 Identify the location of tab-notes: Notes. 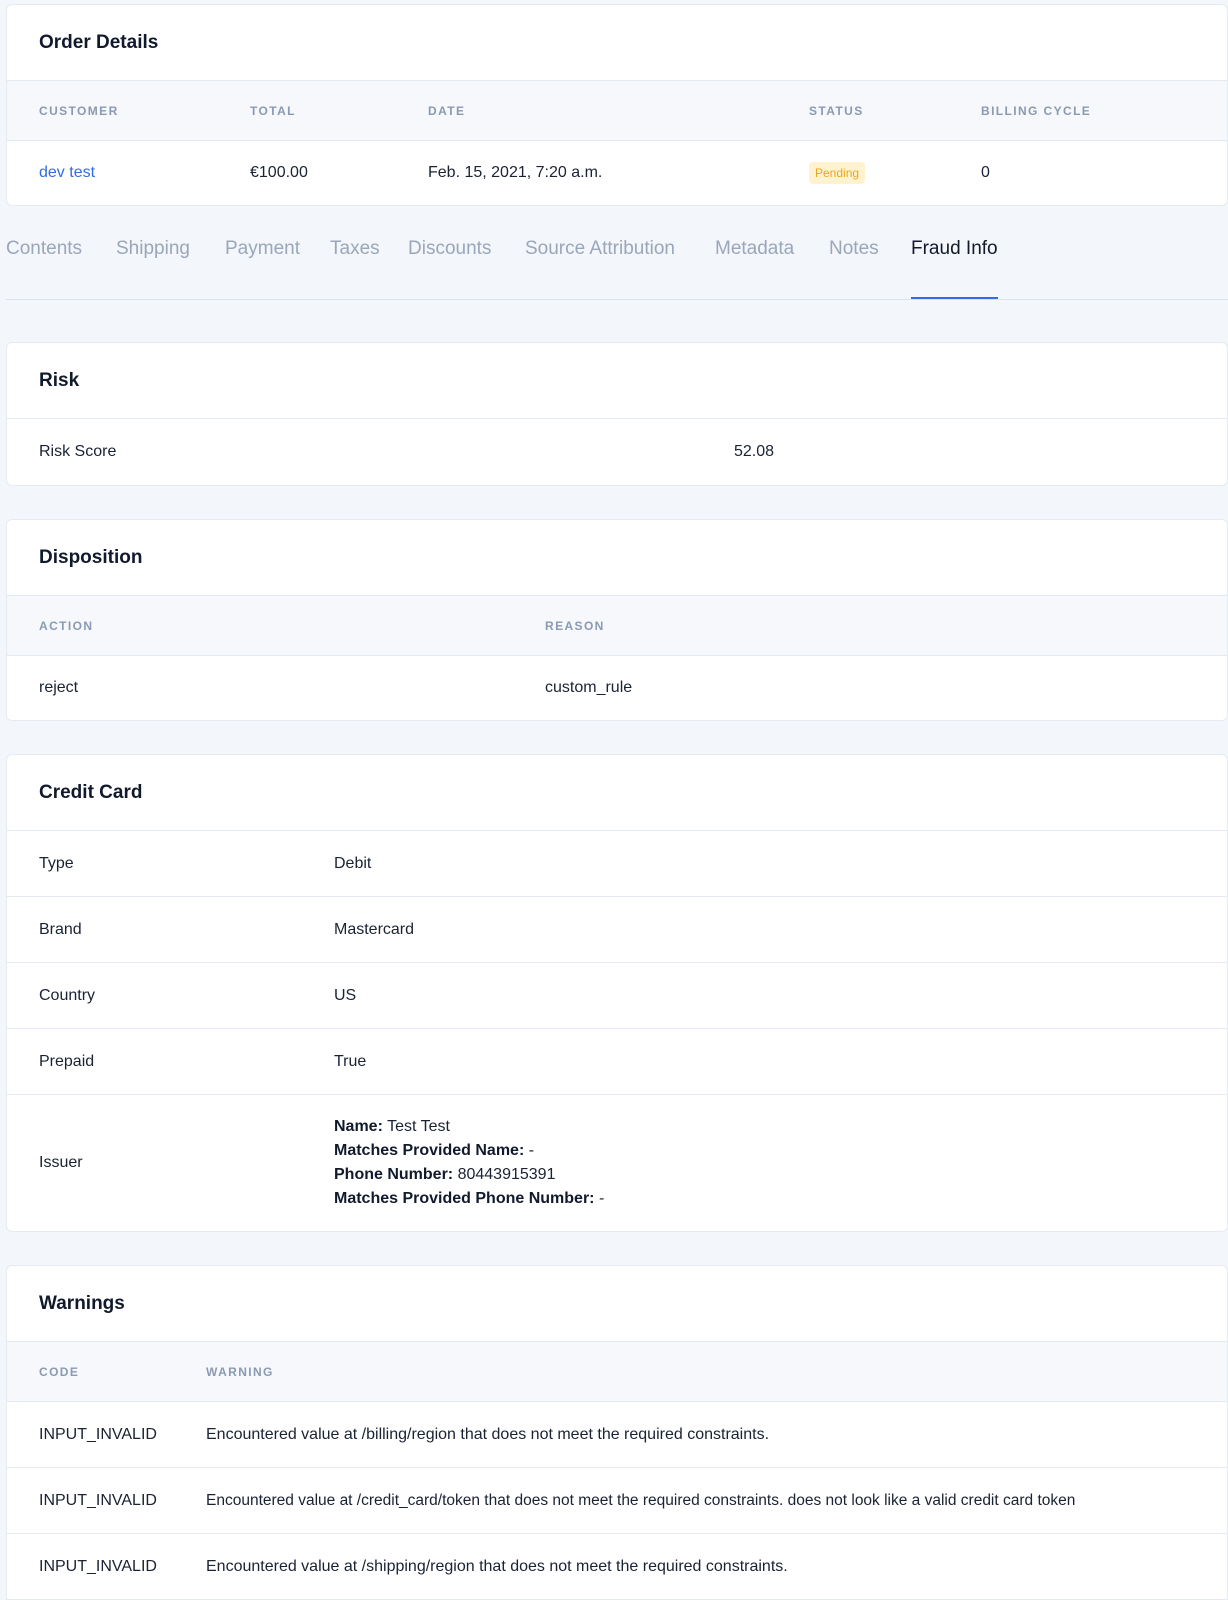
(854, 249).